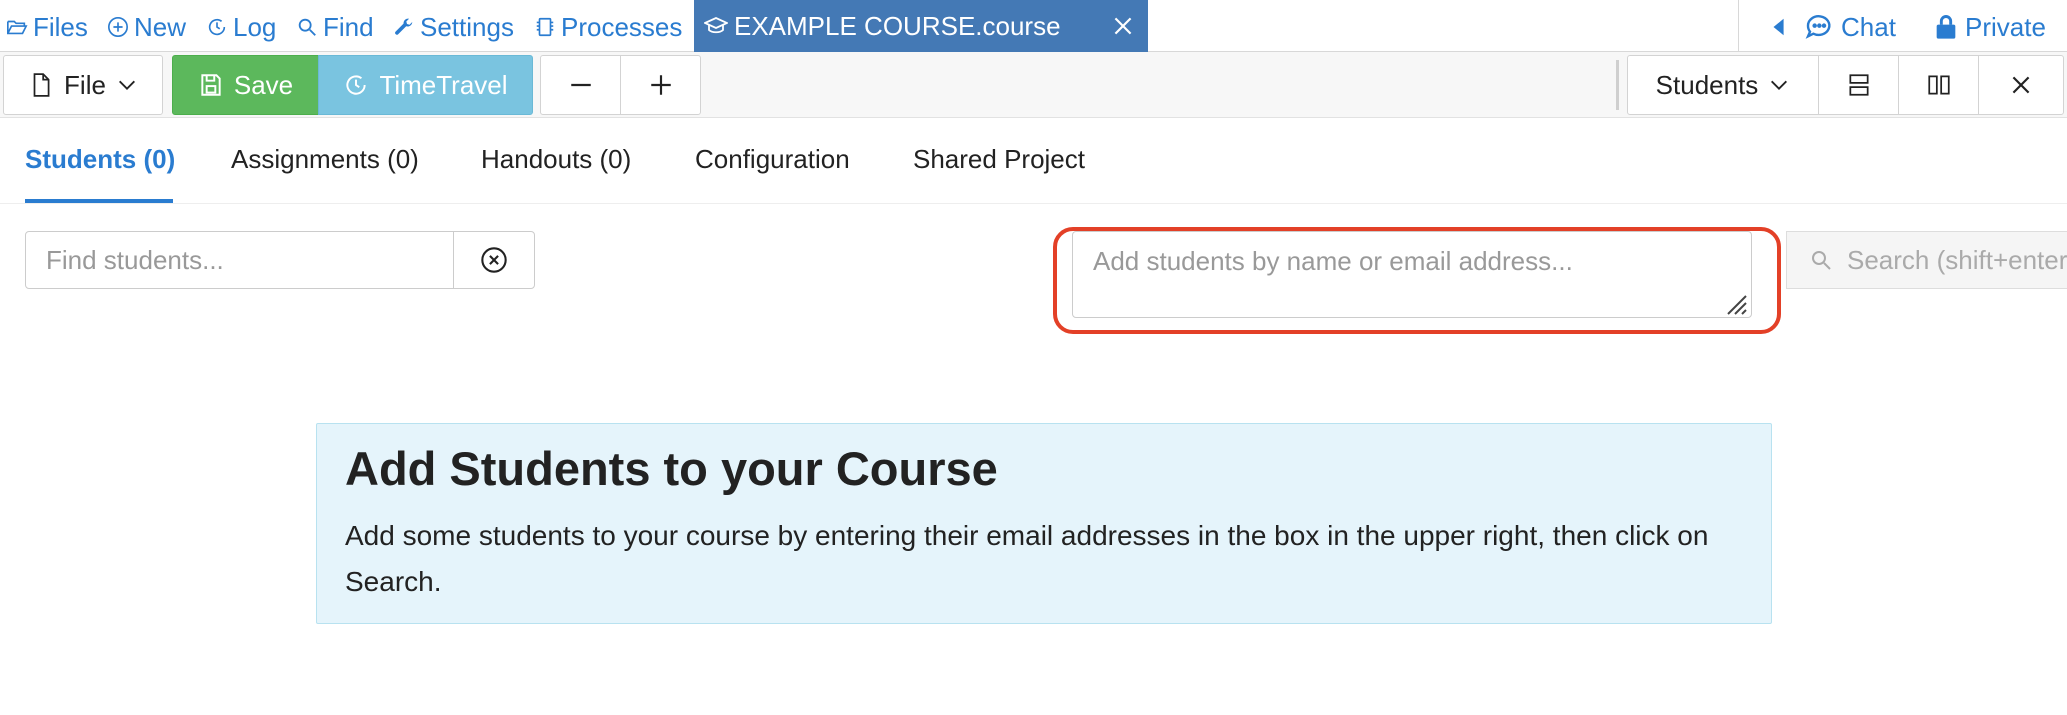 The image size is (2067, 715). I want to click on add-students-textarea, so click(1412, 274).